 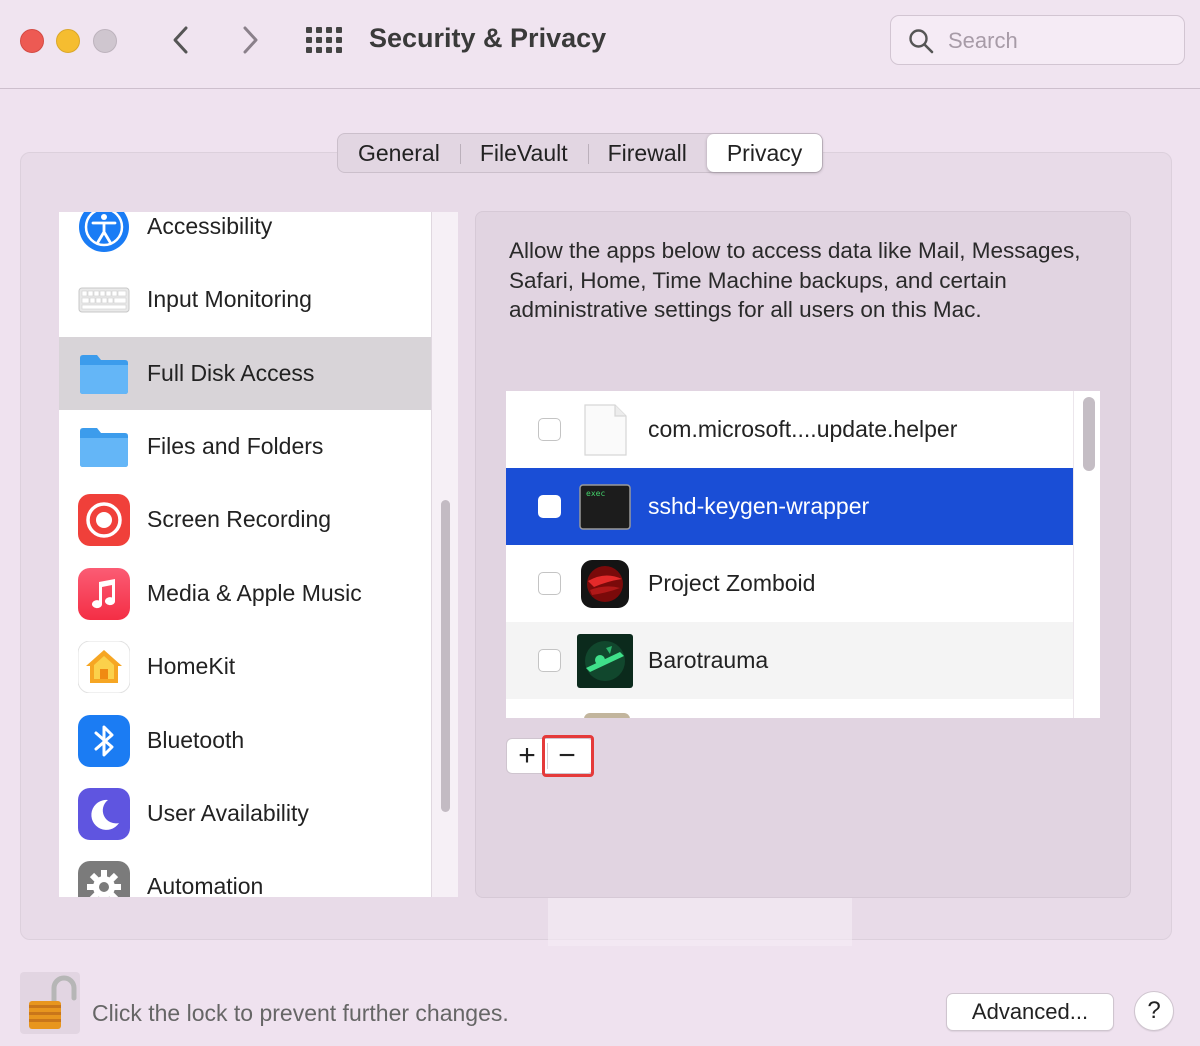 I want to click on sidebar-item-label: Automation, so click(x=205, y=885).